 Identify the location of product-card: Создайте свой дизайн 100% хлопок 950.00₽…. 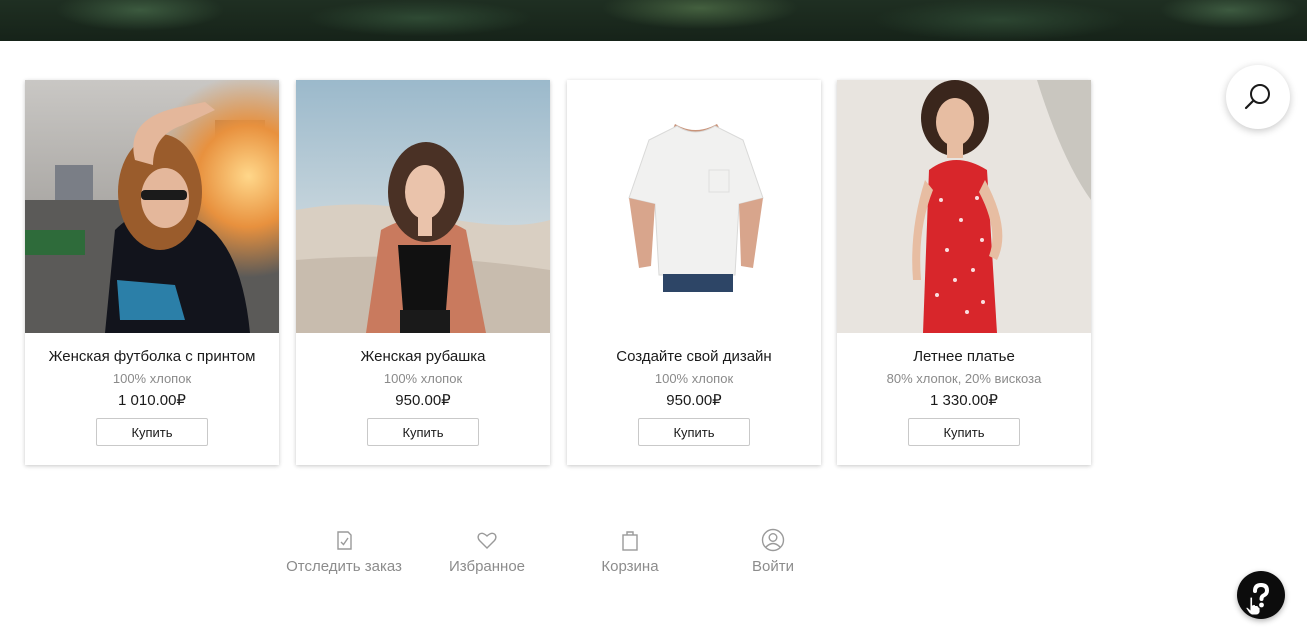
(694, 272).